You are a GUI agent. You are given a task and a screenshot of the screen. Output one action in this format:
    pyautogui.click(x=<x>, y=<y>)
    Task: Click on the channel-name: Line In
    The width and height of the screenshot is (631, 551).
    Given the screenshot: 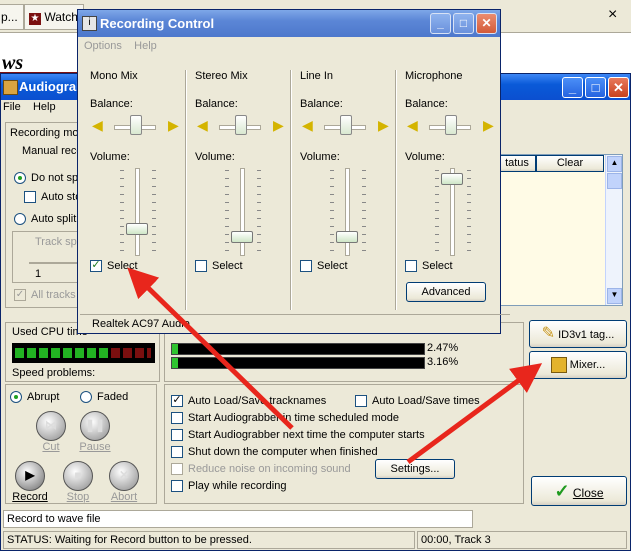 What is the action you would take?
    pyautogui.click(x=317, y=76)
    